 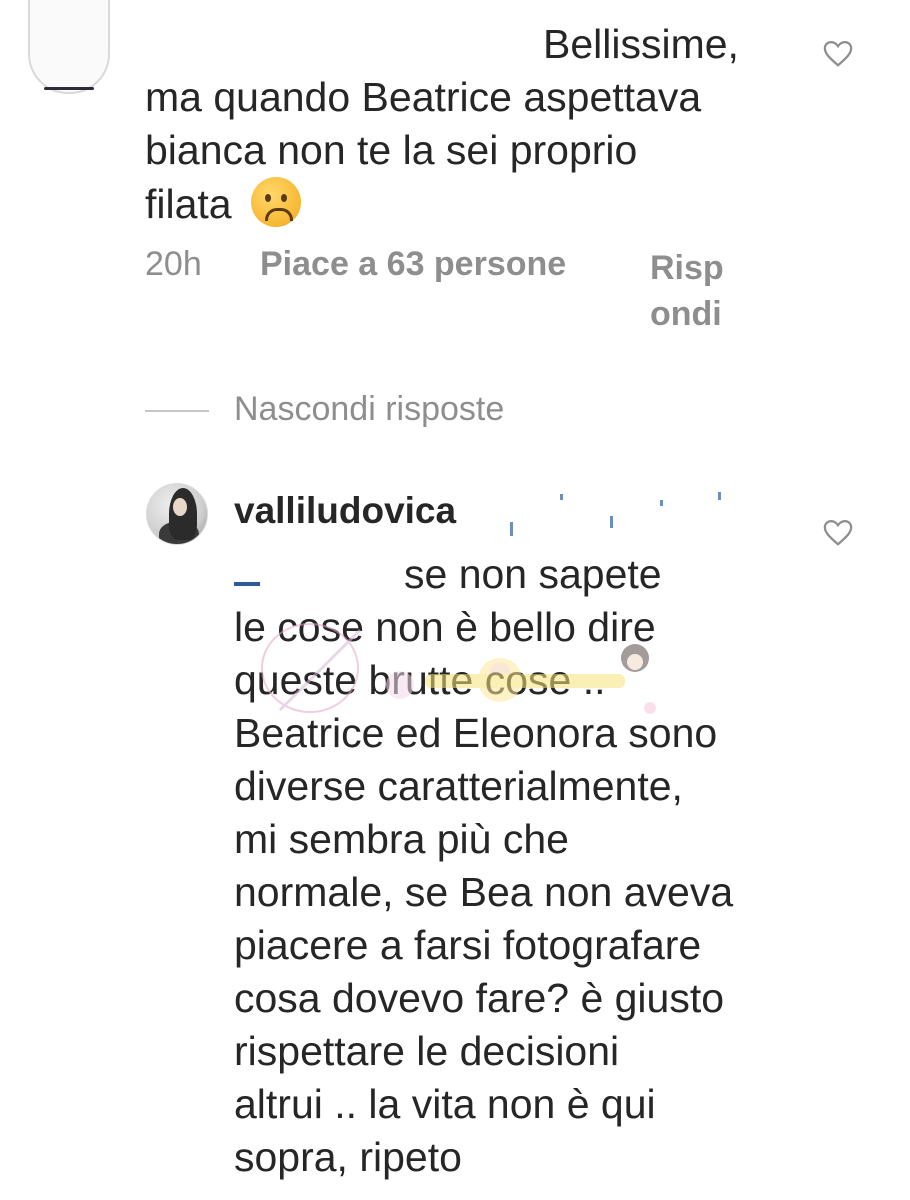 What do you see at coordinates (188, 204) in the screenshot?
I see `comment-line: filata` at bounding box center [188, 204].